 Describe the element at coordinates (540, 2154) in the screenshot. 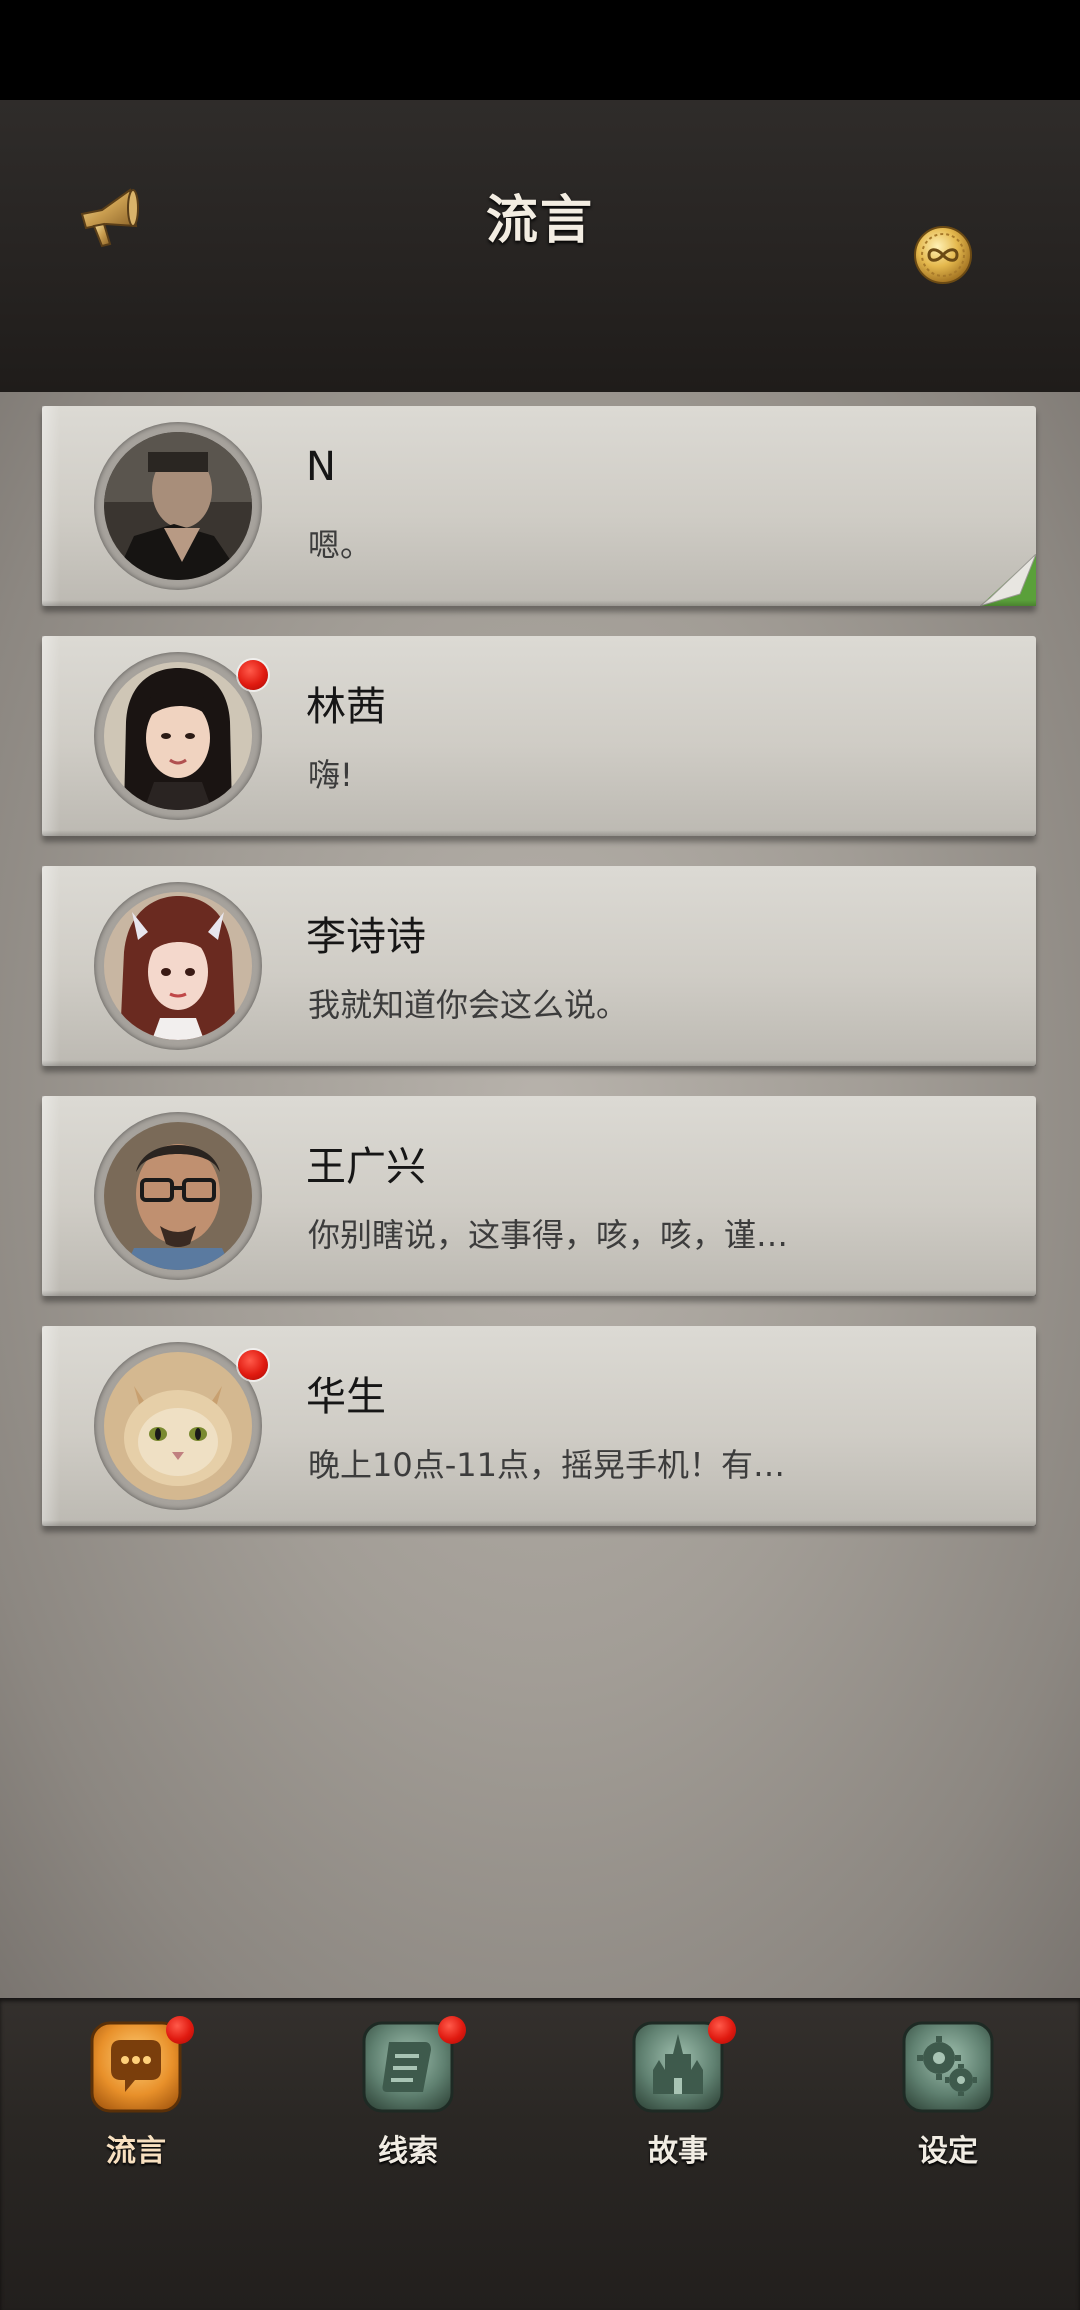

I see `bottom-tab-bar: 流言 线索 故事 设定` at that location.